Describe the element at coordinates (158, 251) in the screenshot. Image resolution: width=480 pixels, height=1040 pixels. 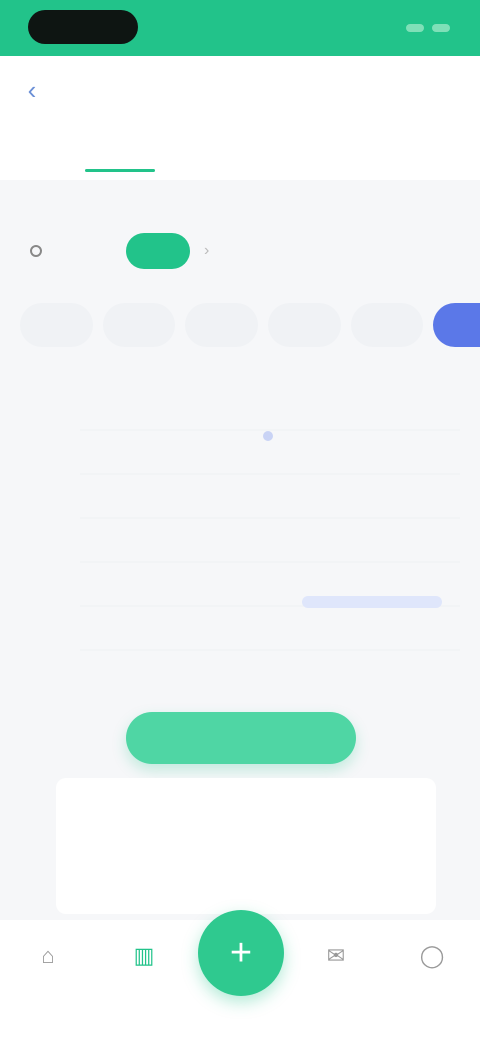
I see `period-button` at that location.